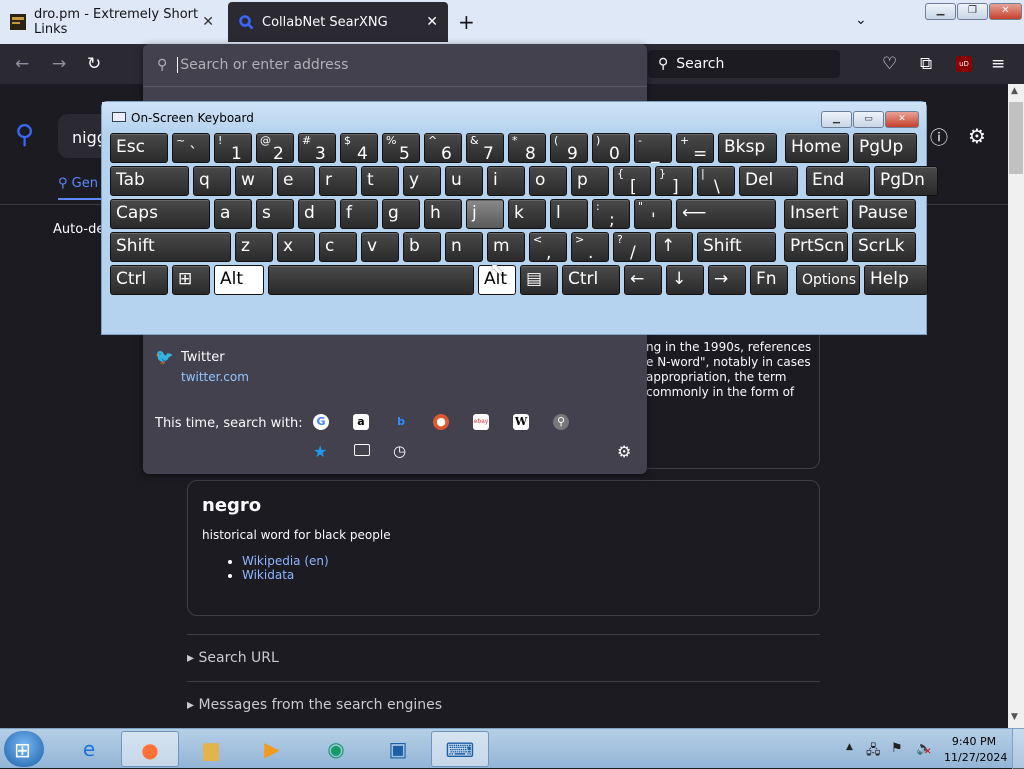 The width and height of the screenshot is (1024, 769). What do you see at coordinates (590, 247) in the screenshot?
I see `key-symbol: >.` at bounding box center [590, 247].